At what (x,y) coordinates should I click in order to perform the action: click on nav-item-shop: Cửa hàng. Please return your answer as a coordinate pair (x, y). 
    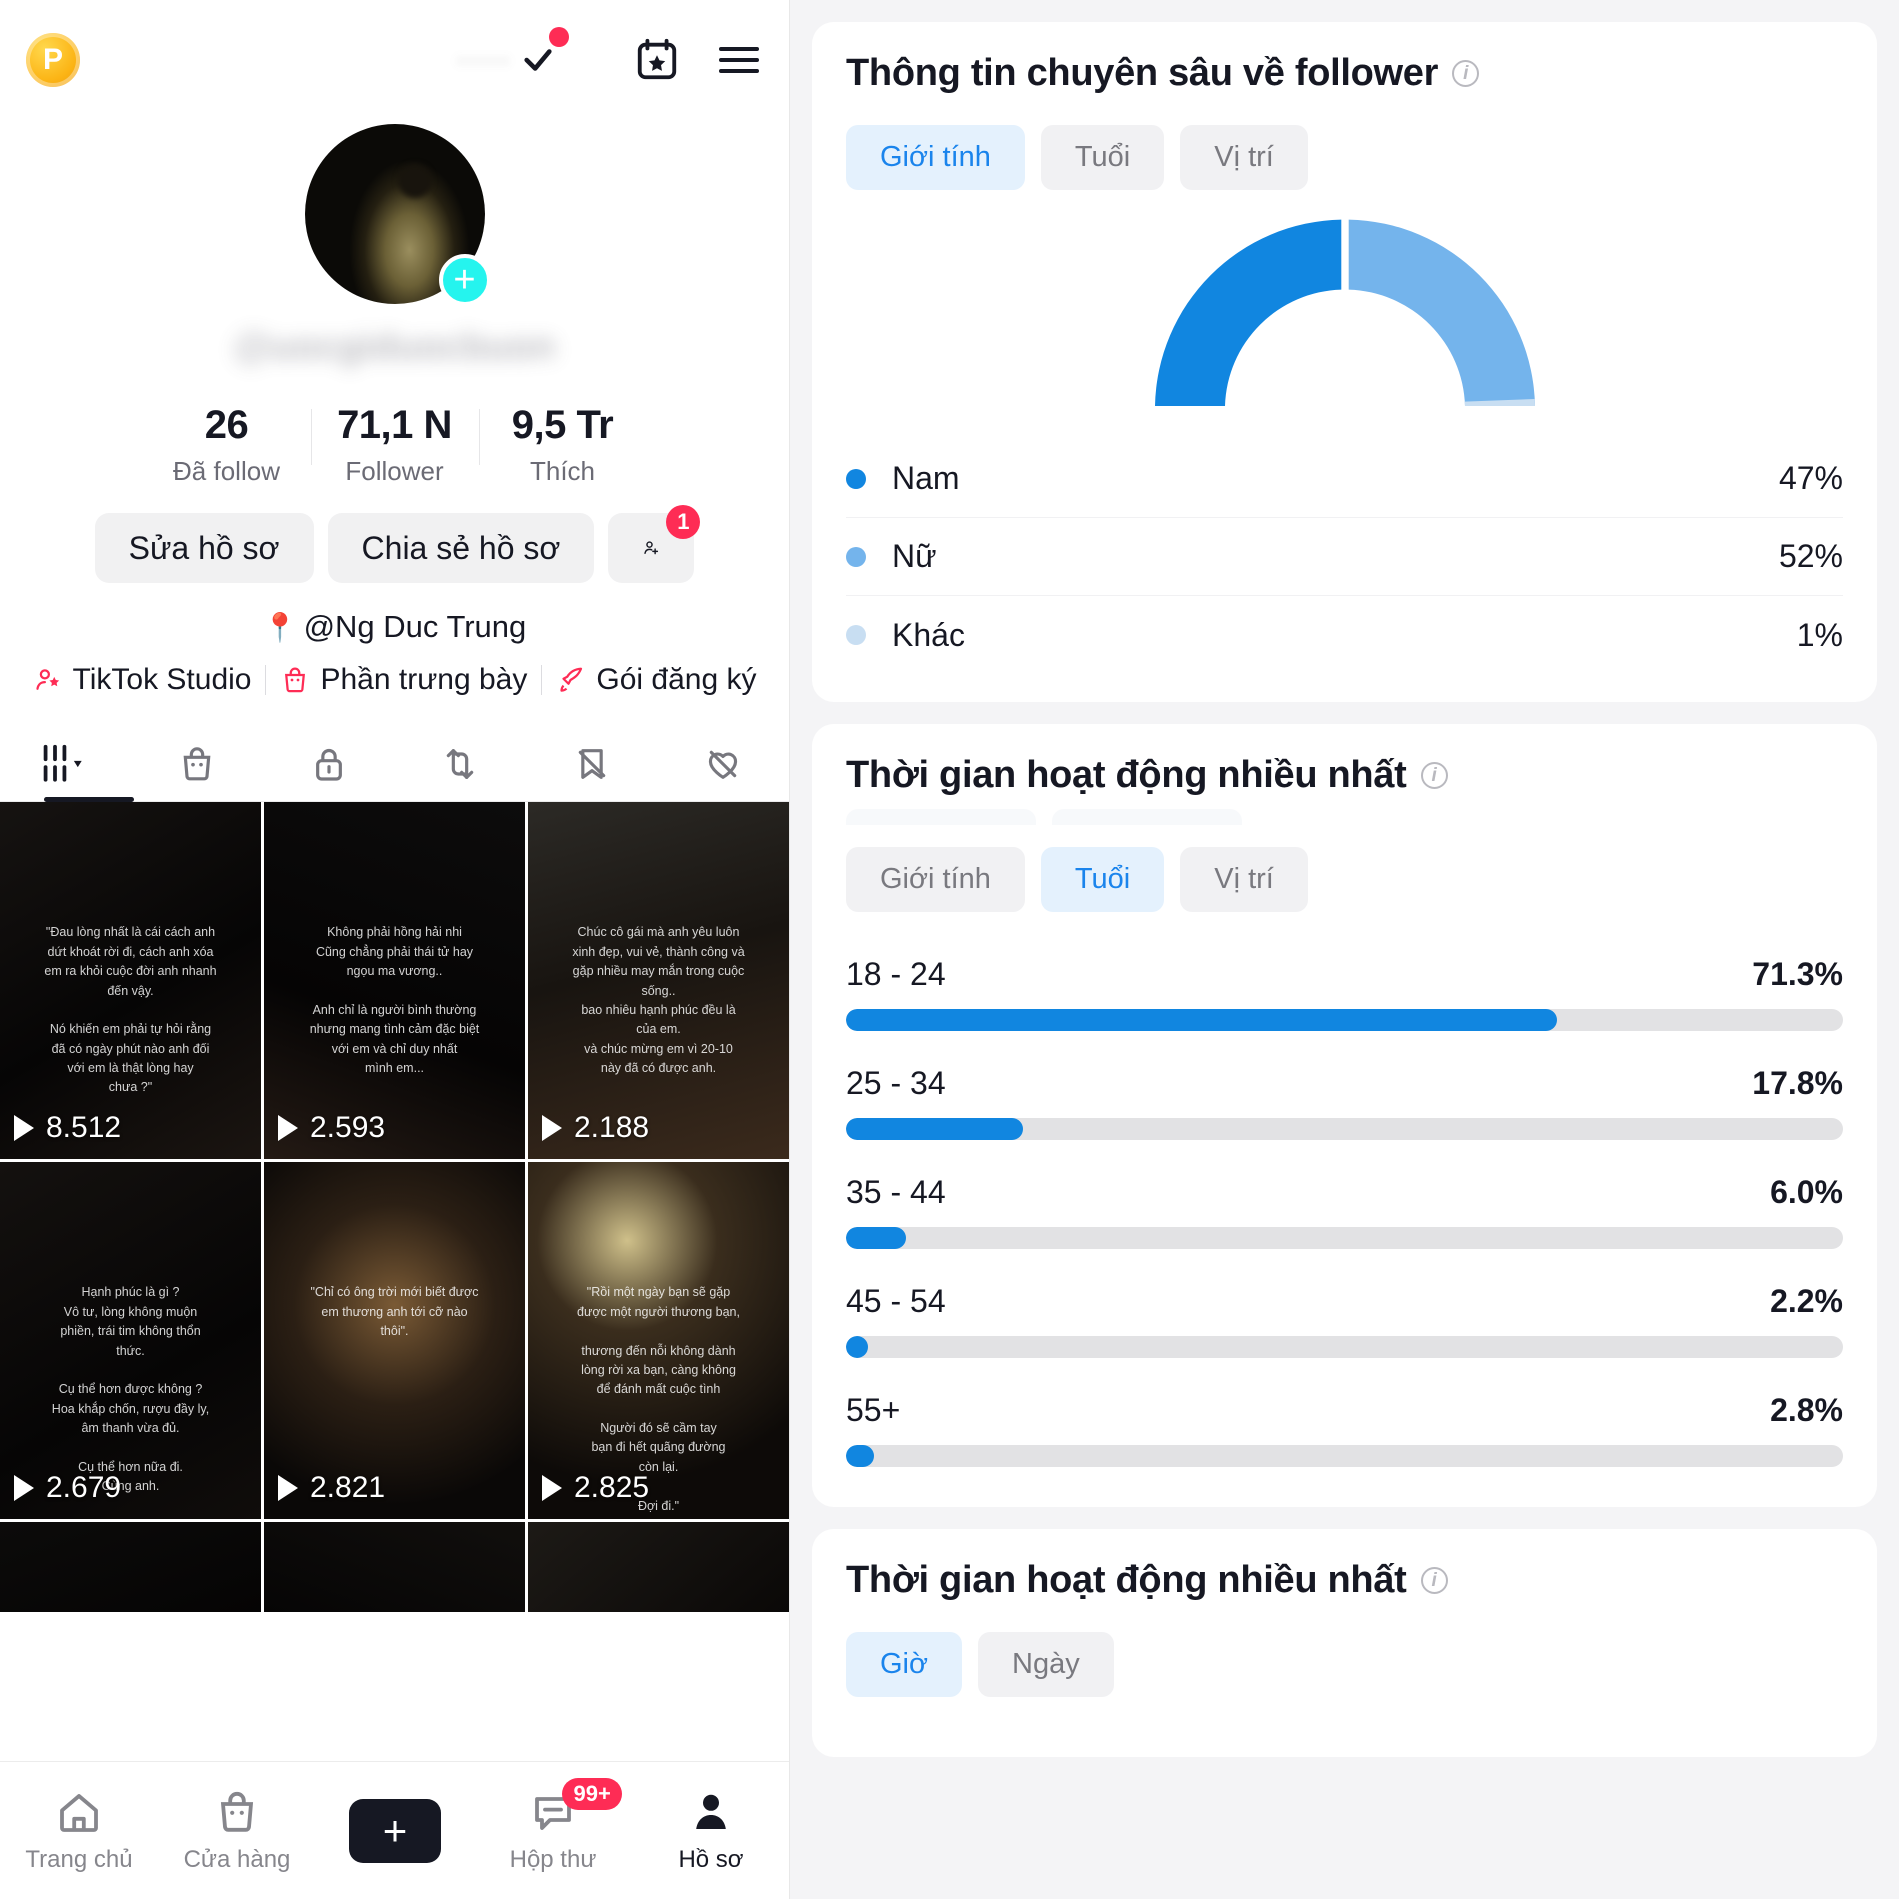
    Looking at the image, I should click on (237, 1831).